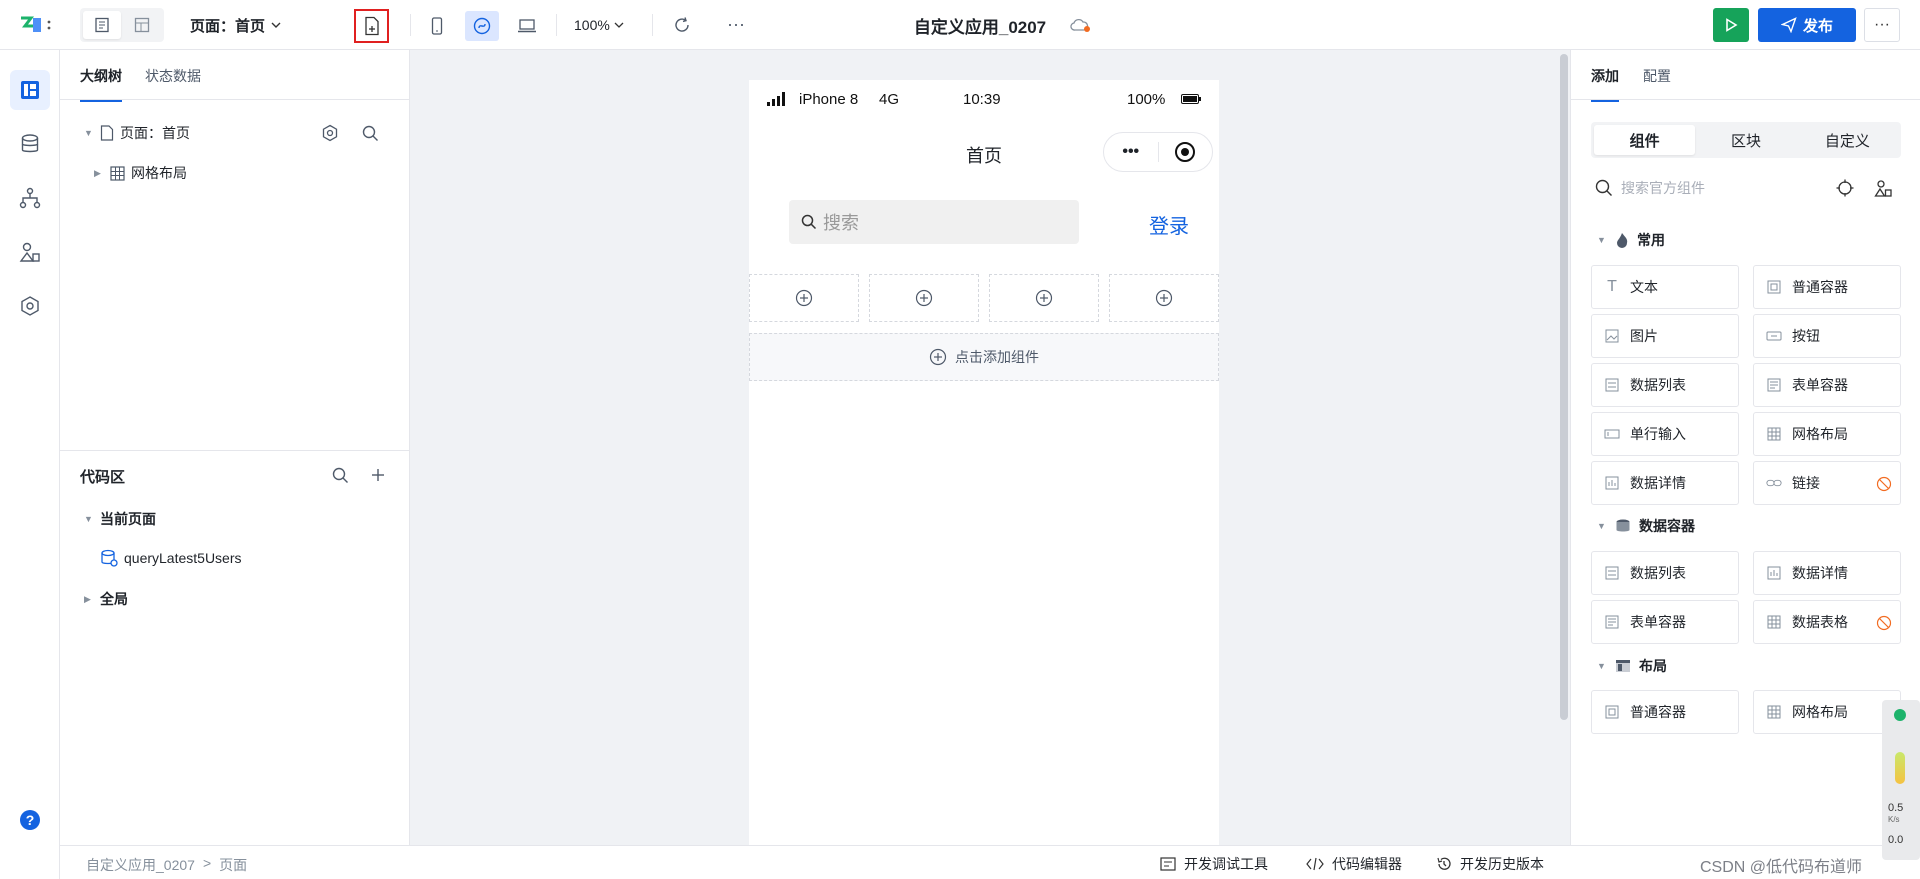  What do you see at coordinates (159, 173) in the screenshot?
I see `tree-node-grid-label: 网格布局` at bounding box center [159, 173].